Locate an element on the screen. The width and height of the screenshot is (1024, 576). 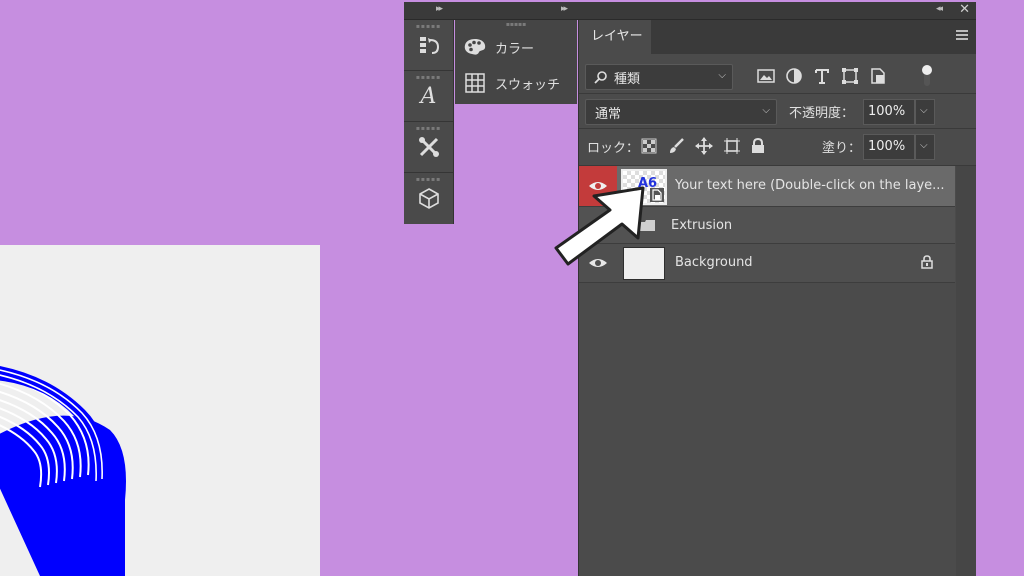
opacity-dropdown: ⌵ is located at coordinates (925, 112).